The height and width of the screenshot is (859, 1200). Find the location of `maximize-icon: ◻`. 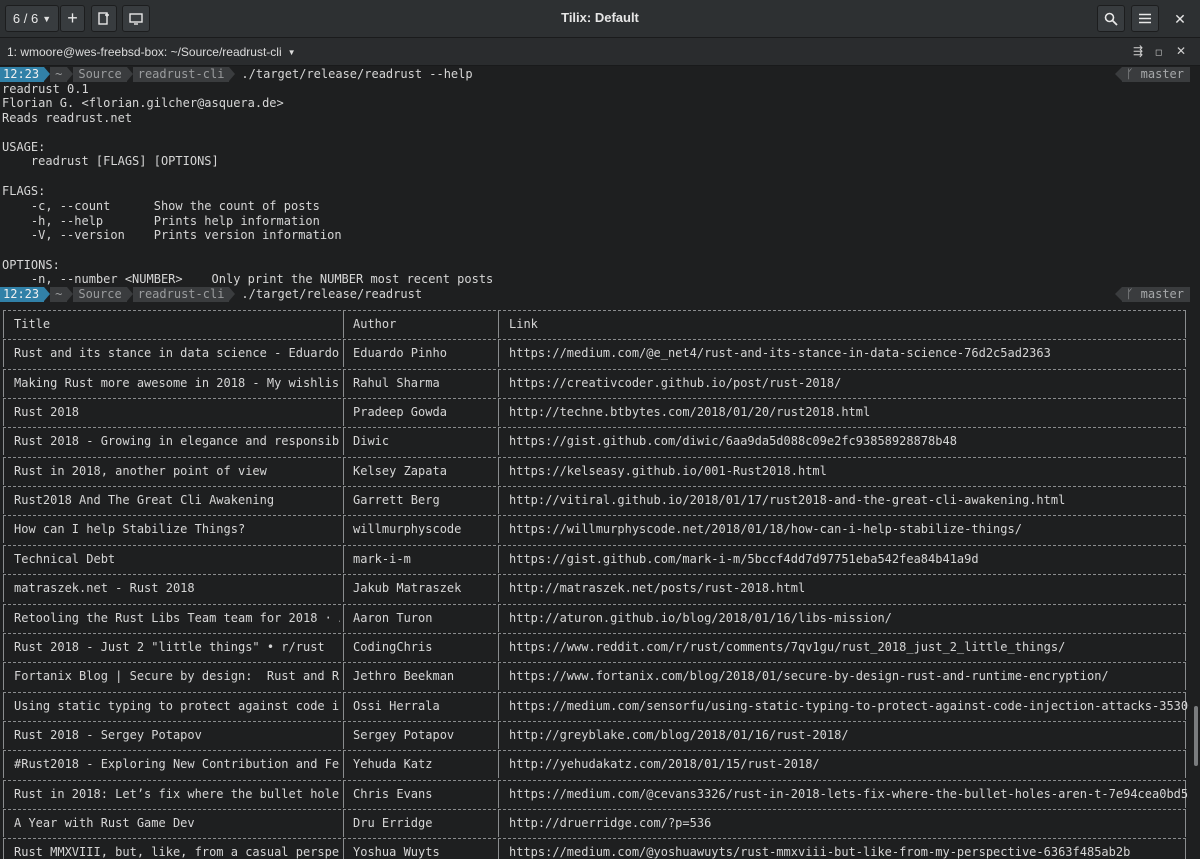

maximize-icon: ◻ is located at coordinates (1158, 52).